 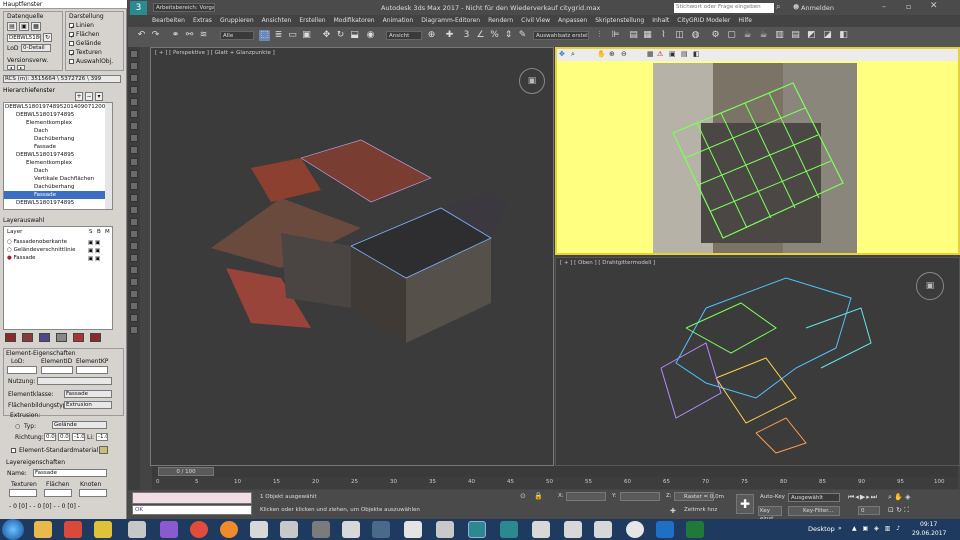 What do you see at coordinates (312, 21) in the screenshot?
I see `menu-erstellen: Erstellen` at bounding box center [312, 21].